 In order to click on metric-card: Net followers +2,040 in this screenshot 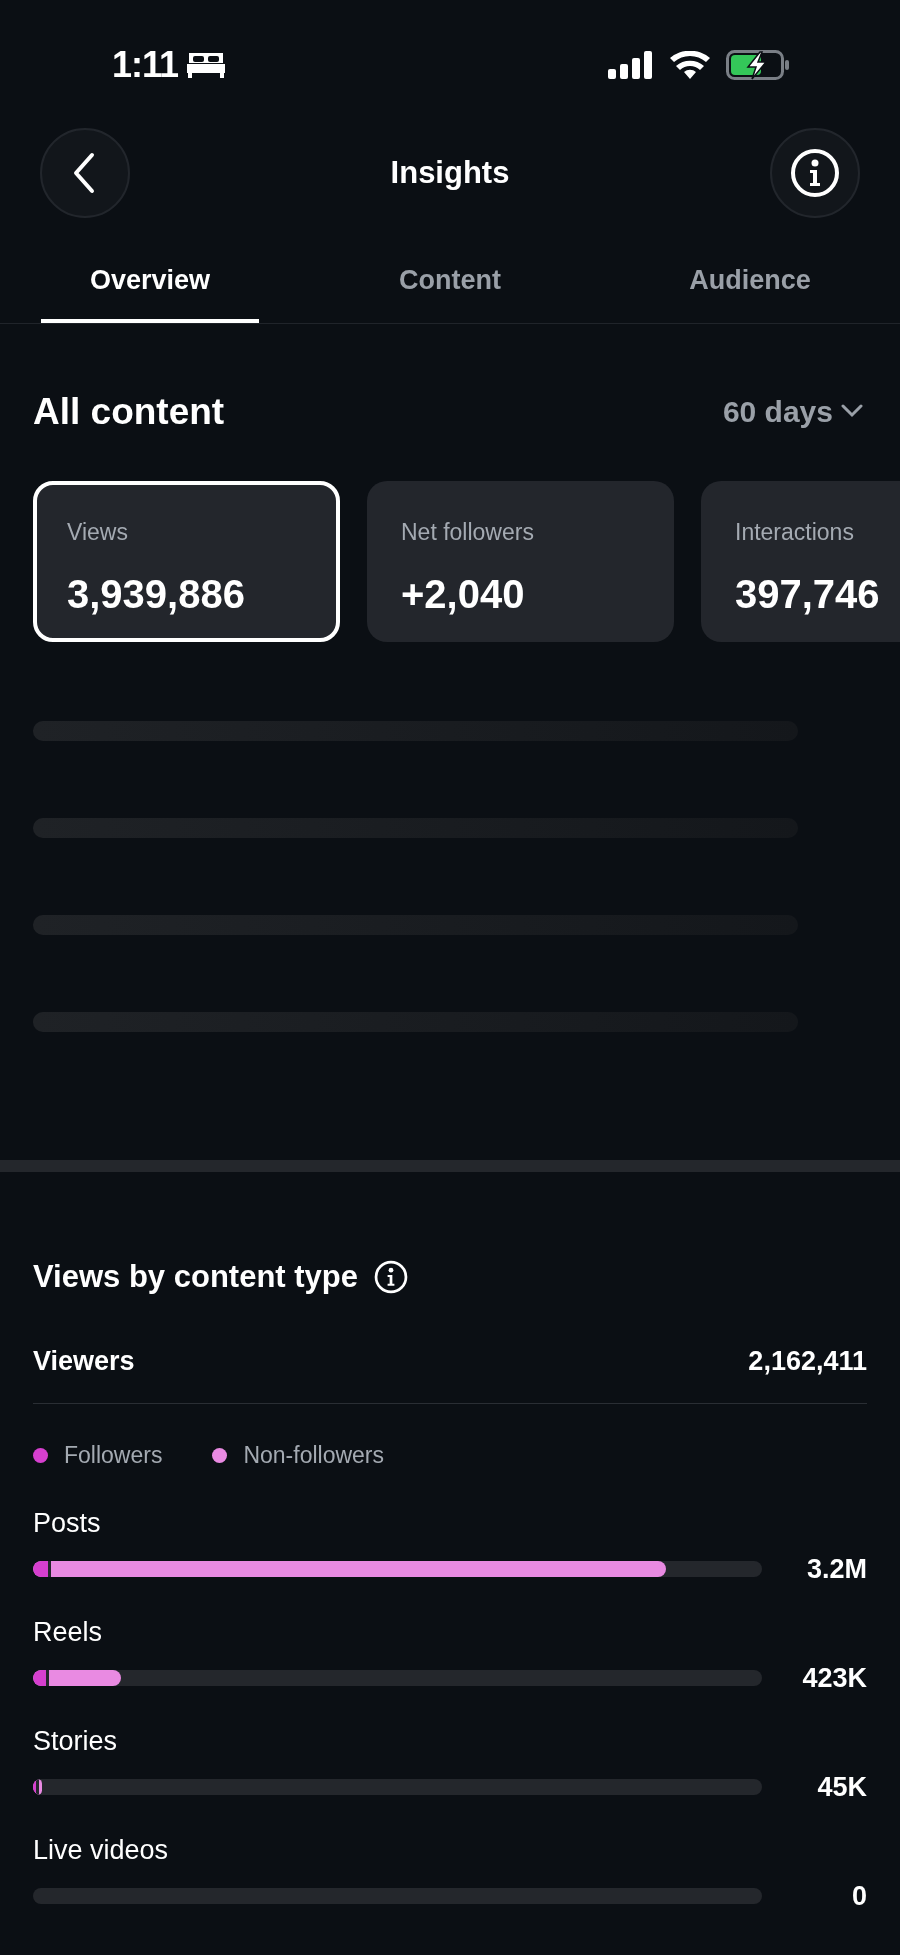, I will do `click(520, 561)`.